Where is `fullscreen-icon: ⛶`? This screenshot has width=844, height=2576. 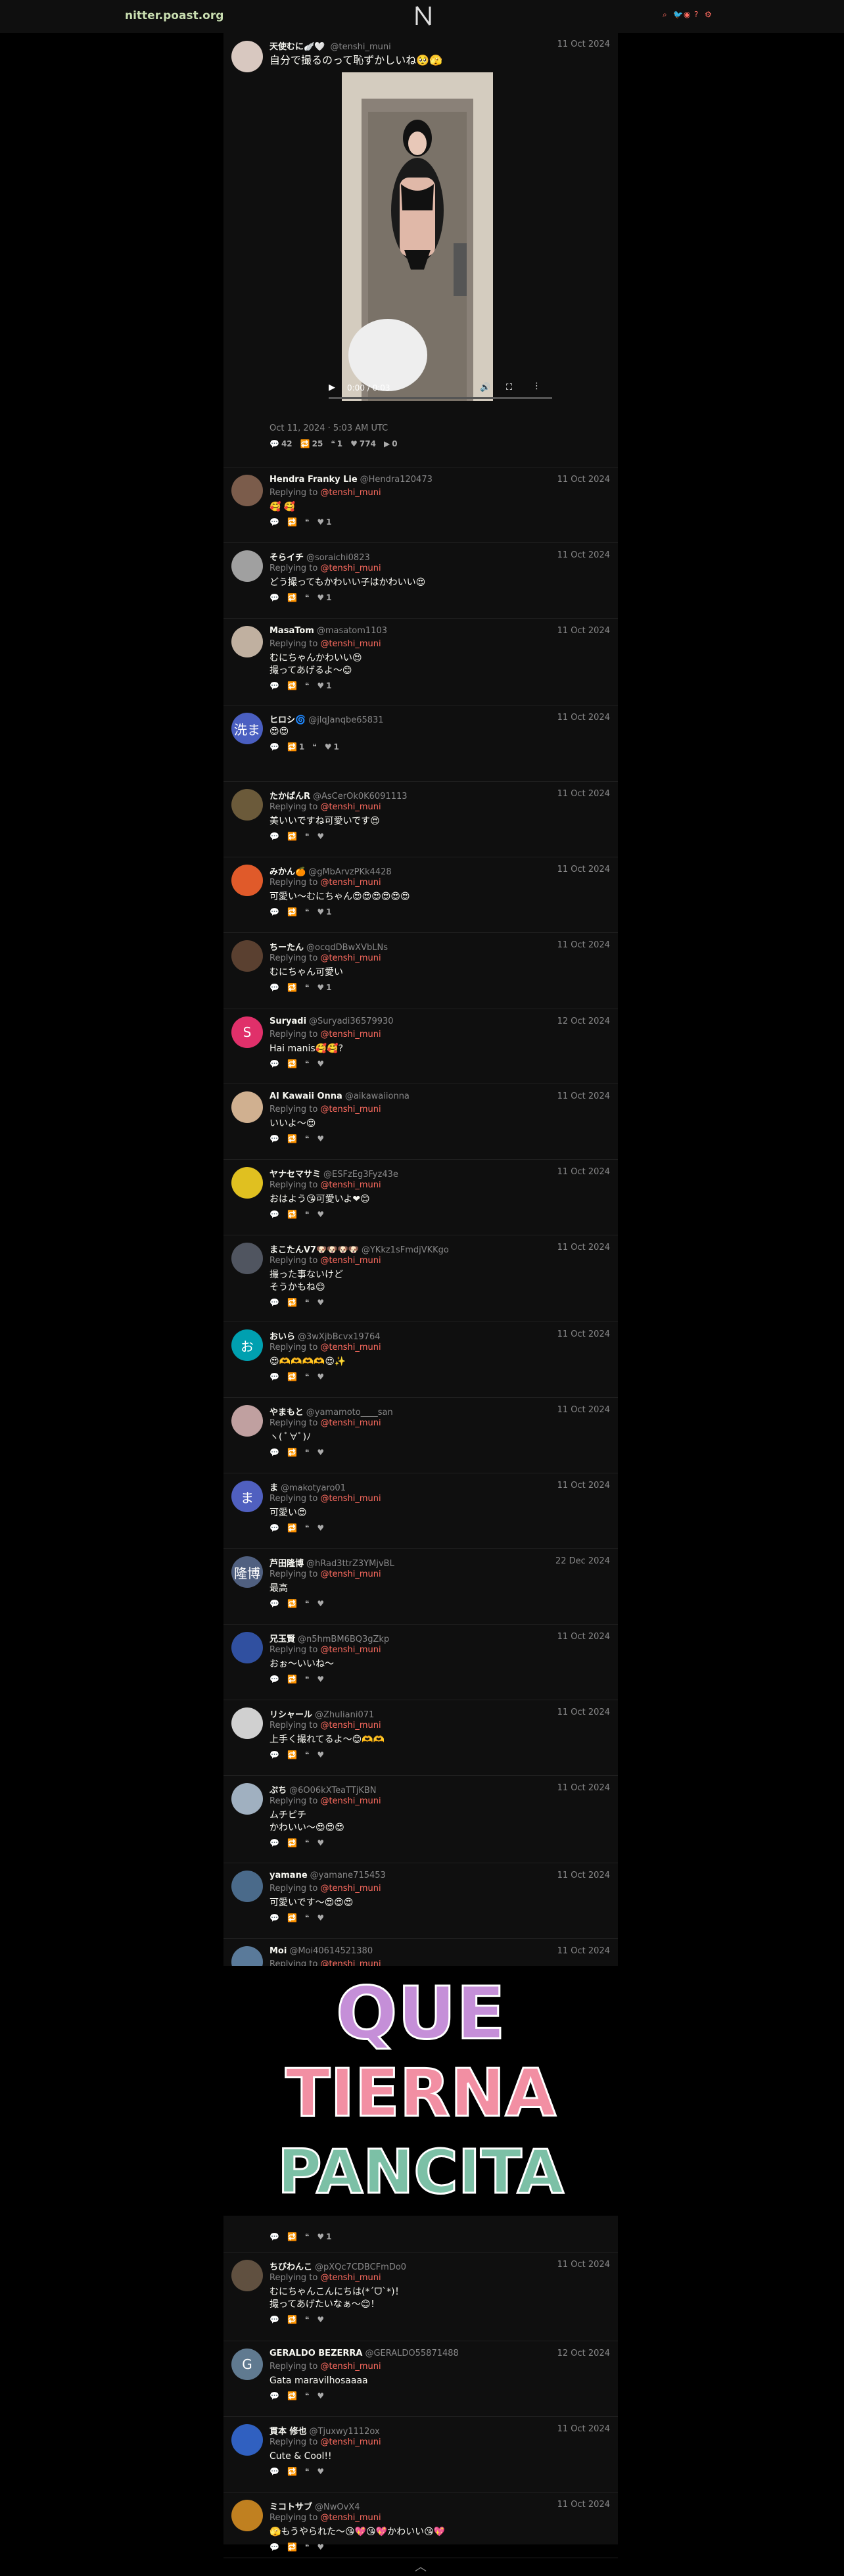
fullscreen-icon: ⛶ is located at coordinates (509, 388).